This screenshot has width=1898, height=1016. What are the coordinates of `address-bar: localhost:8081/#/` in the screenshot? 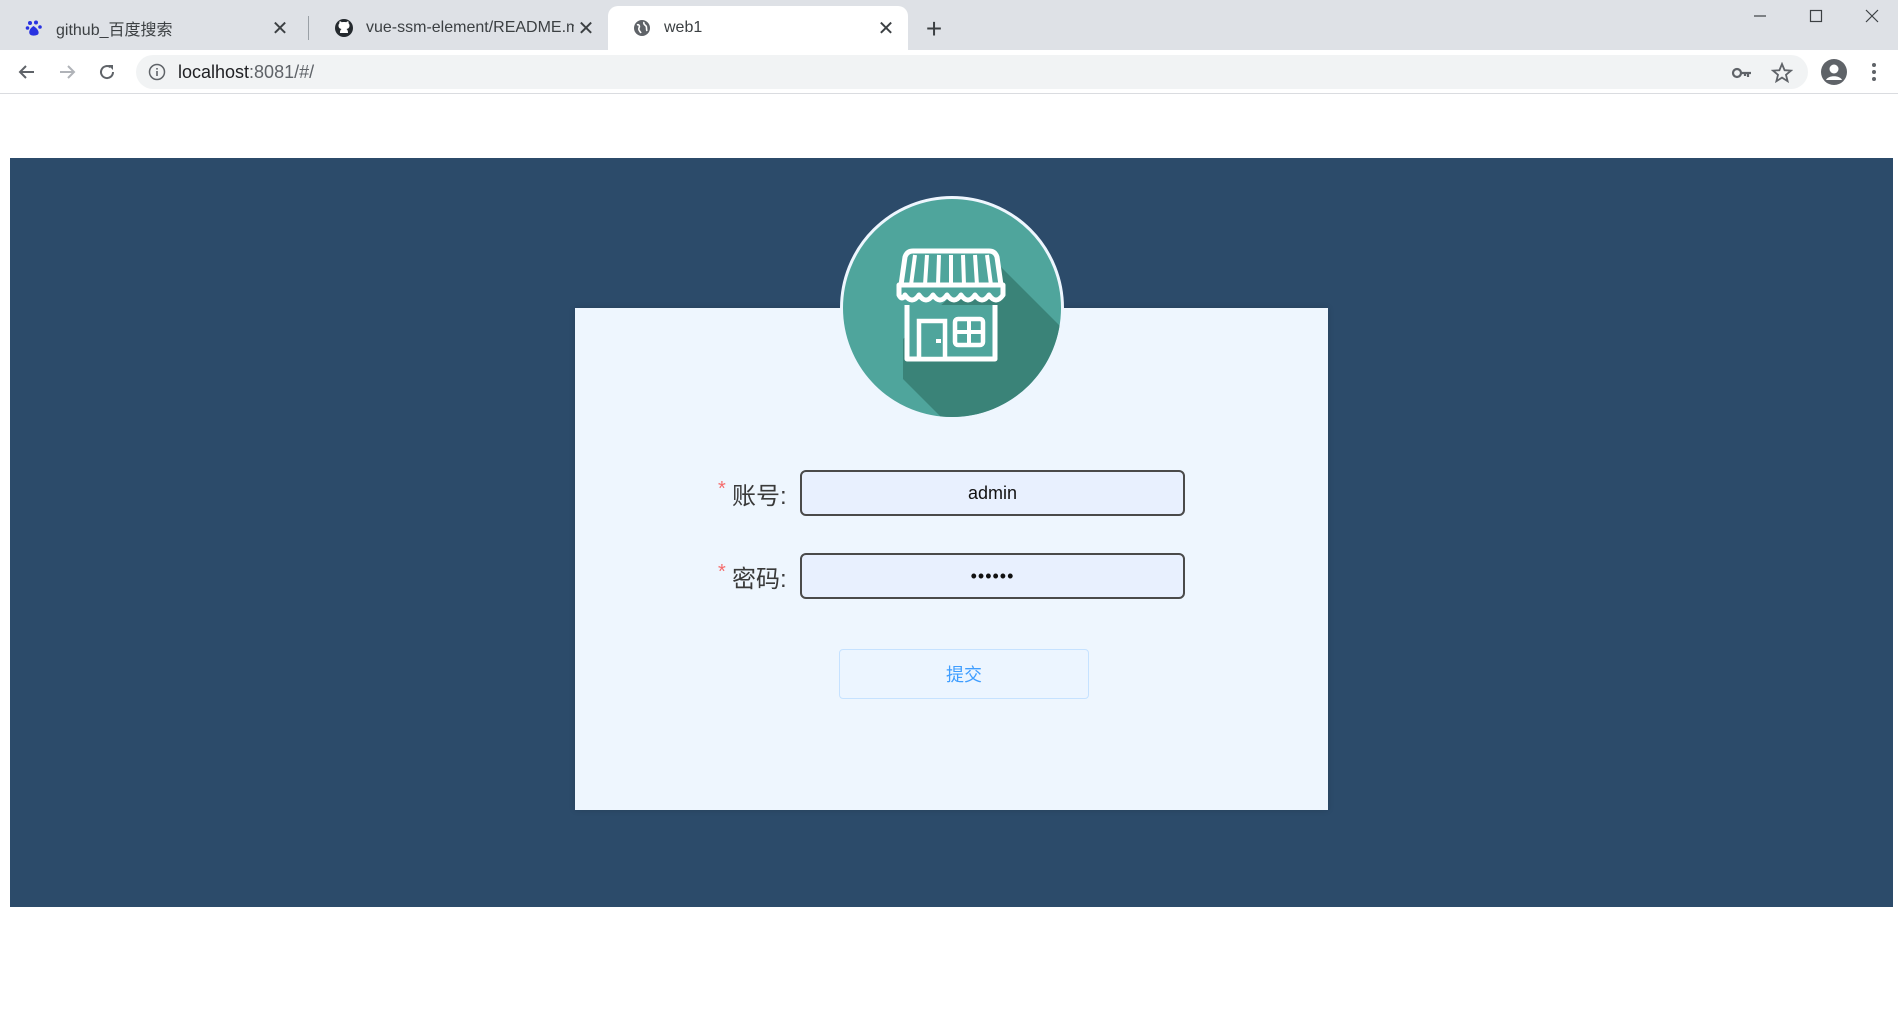 It's located at (972, 72).